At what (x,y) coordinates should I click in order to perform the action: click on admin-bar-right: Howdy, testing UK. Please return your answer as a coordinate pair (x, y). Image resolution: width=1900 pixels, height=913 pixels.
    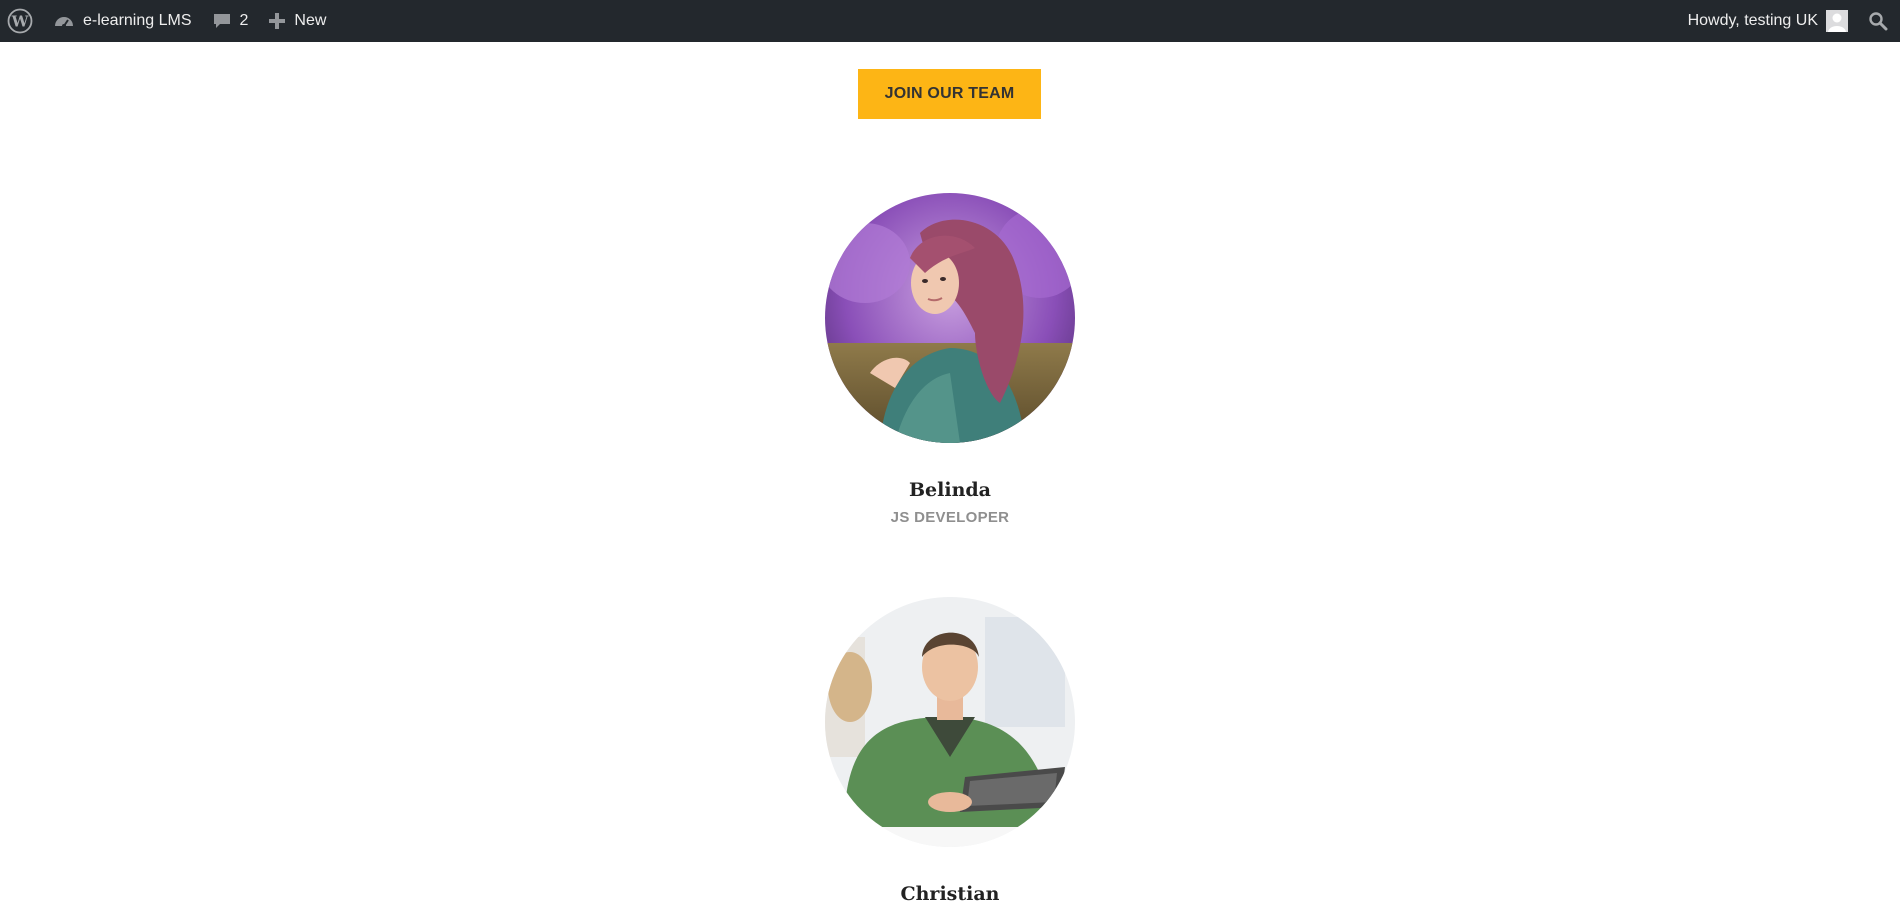
    Looking at the image, I should click on (1789, 21).